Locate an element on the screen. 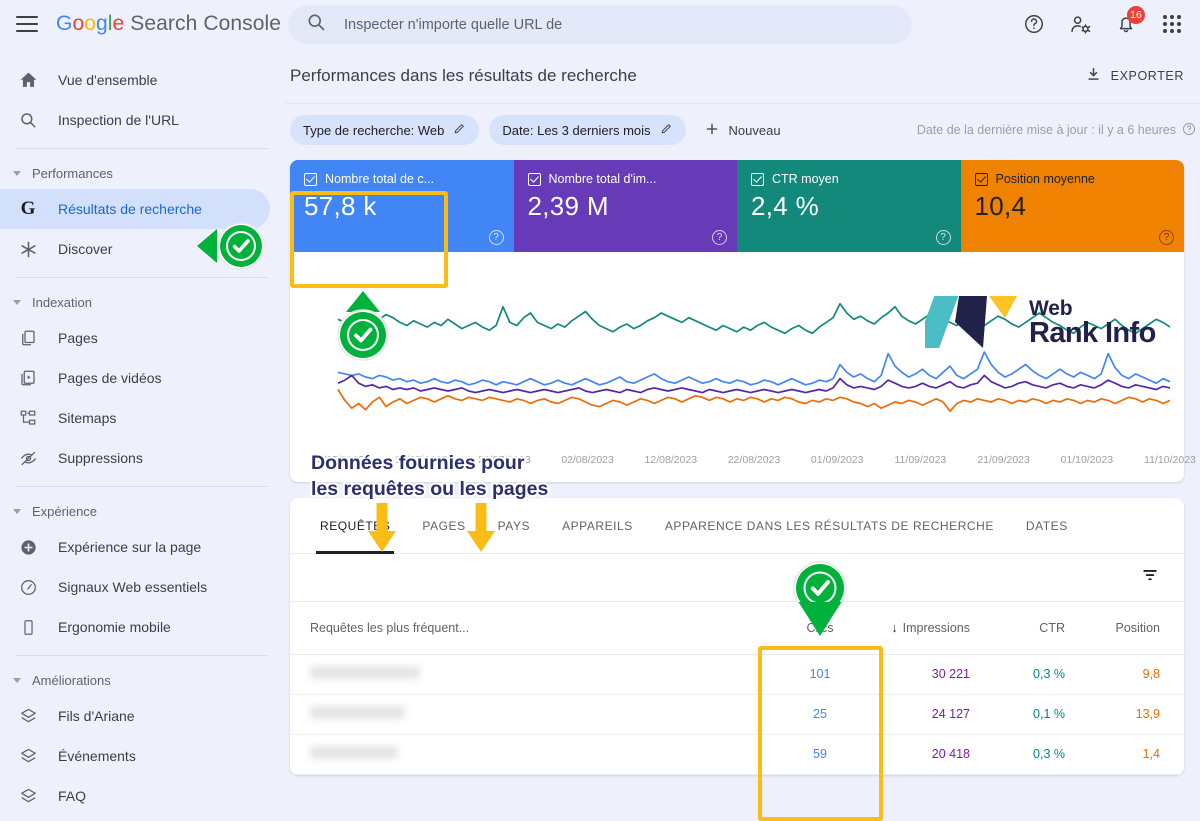 This screenshot has height=821, width=1200. cell-clicks: 25 is located at coordinates (820, 714).